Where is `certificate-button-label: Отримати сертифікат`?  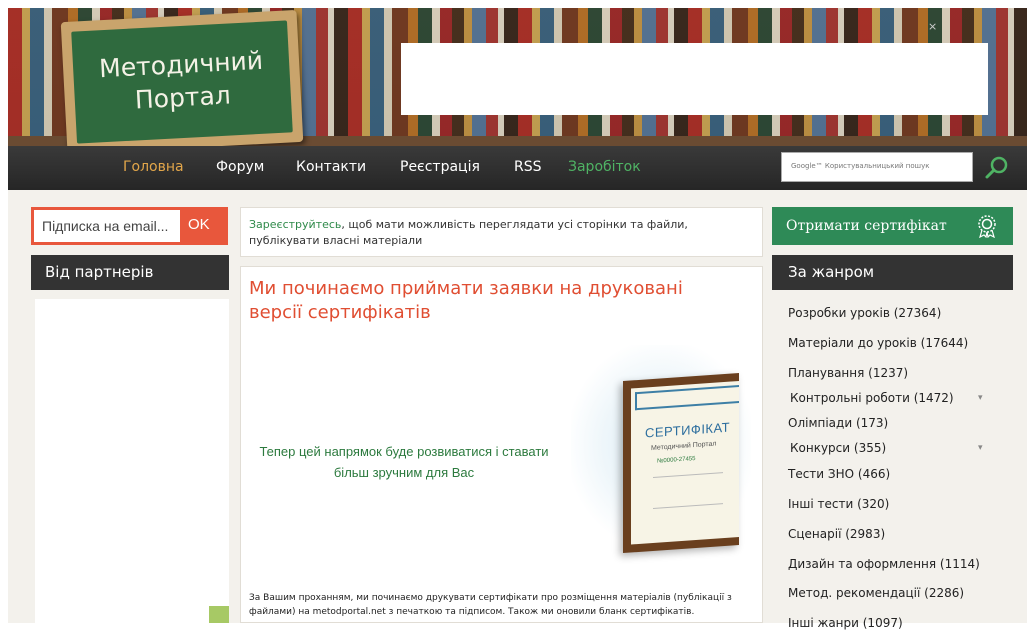 certificate-button-label: Отримати сертифікат is located at coordinates (866, 226).